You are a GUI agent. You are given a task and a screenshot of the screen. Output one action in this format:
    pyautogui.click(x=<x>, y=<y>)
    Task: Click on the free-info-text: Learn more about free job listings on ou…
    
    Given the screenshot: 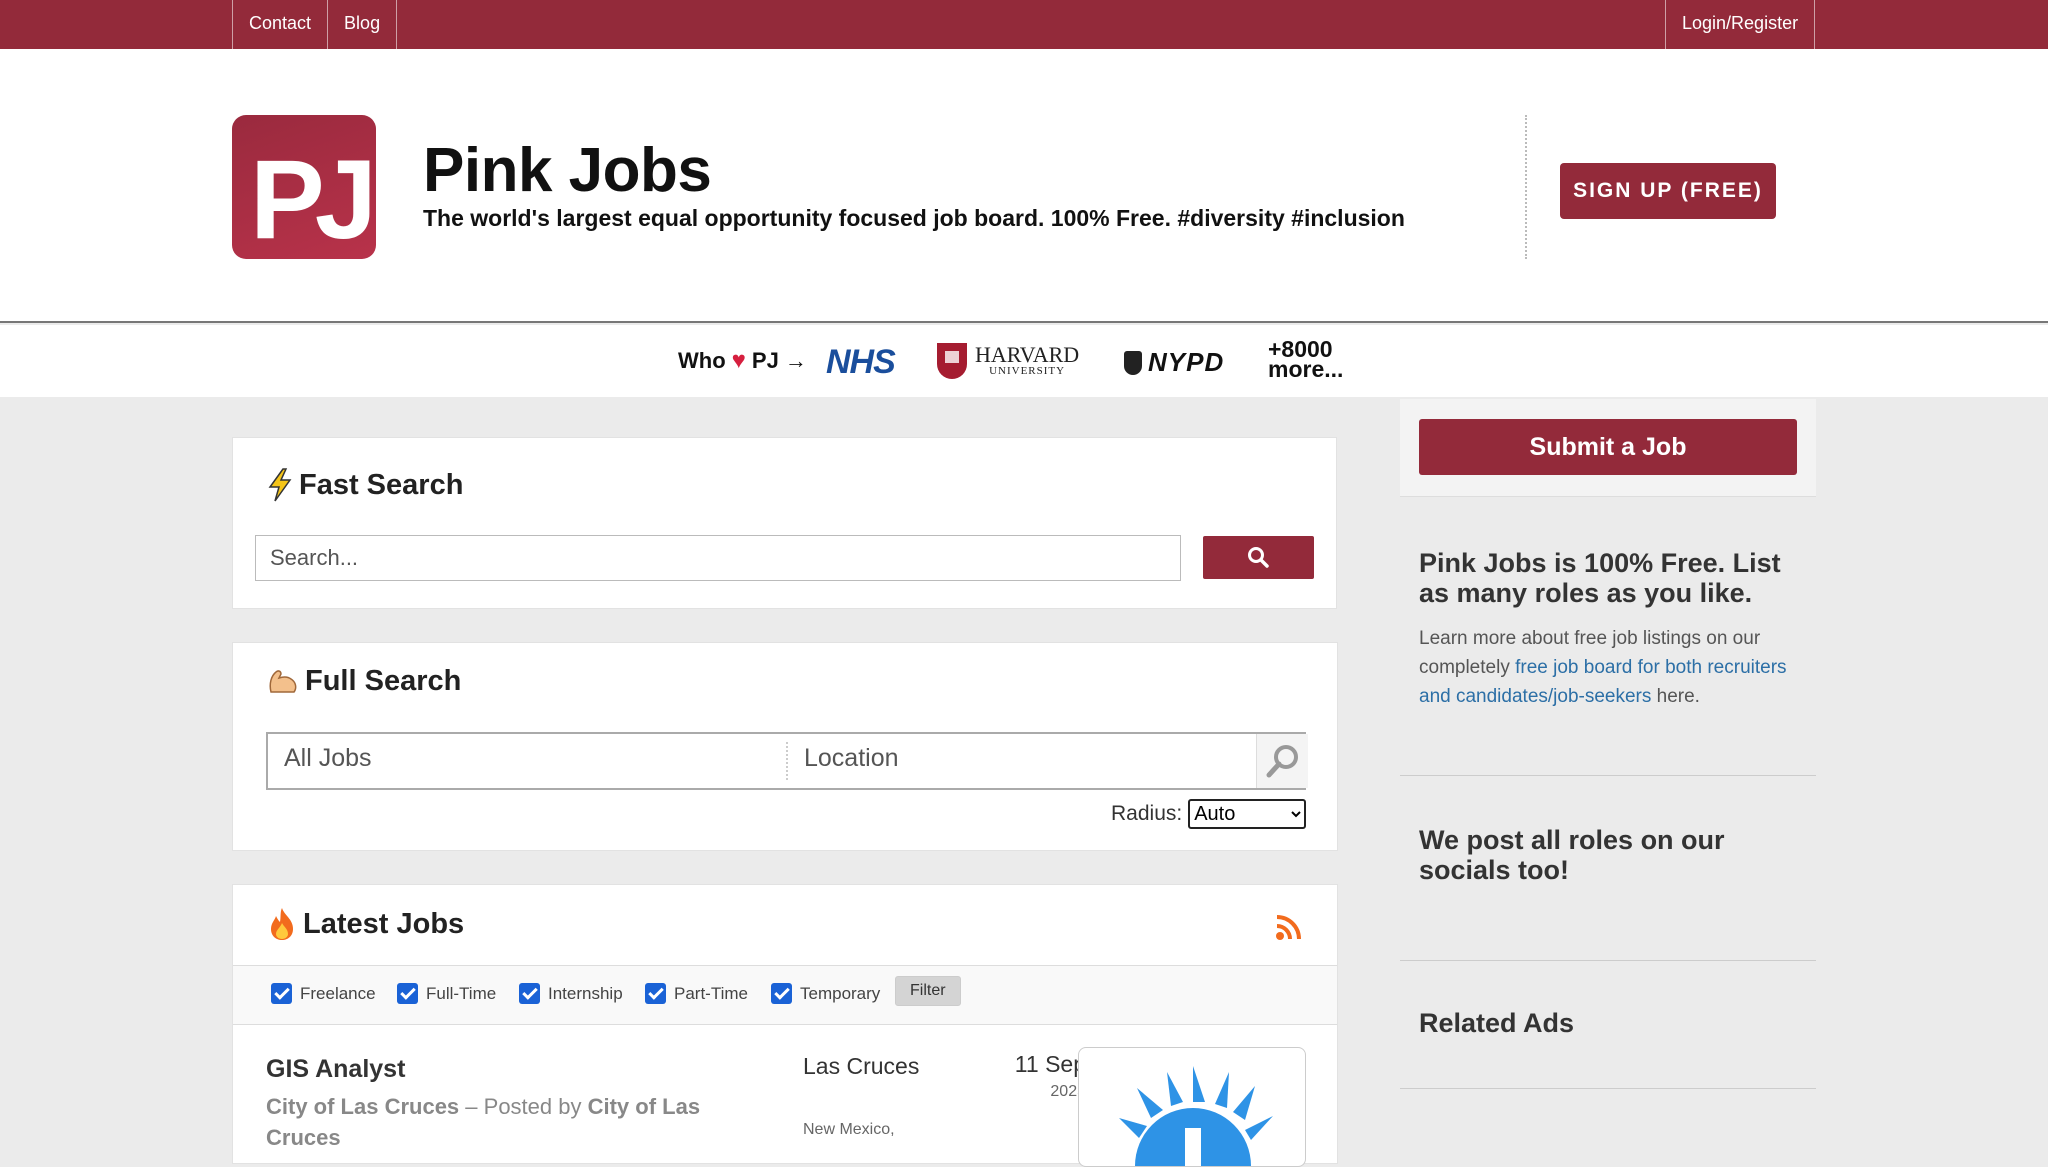 What is the action you would take?
    pyautogui.click(x=1614, y=667)
    